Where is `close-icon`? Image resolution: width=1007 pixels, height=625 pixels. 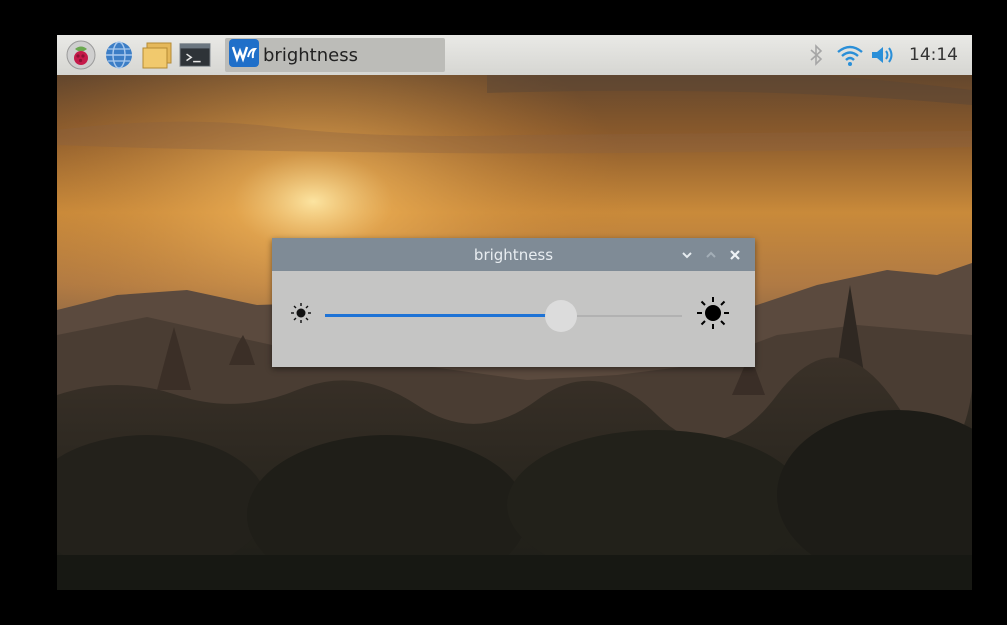
close-icon is located at coordinates (735, 255).